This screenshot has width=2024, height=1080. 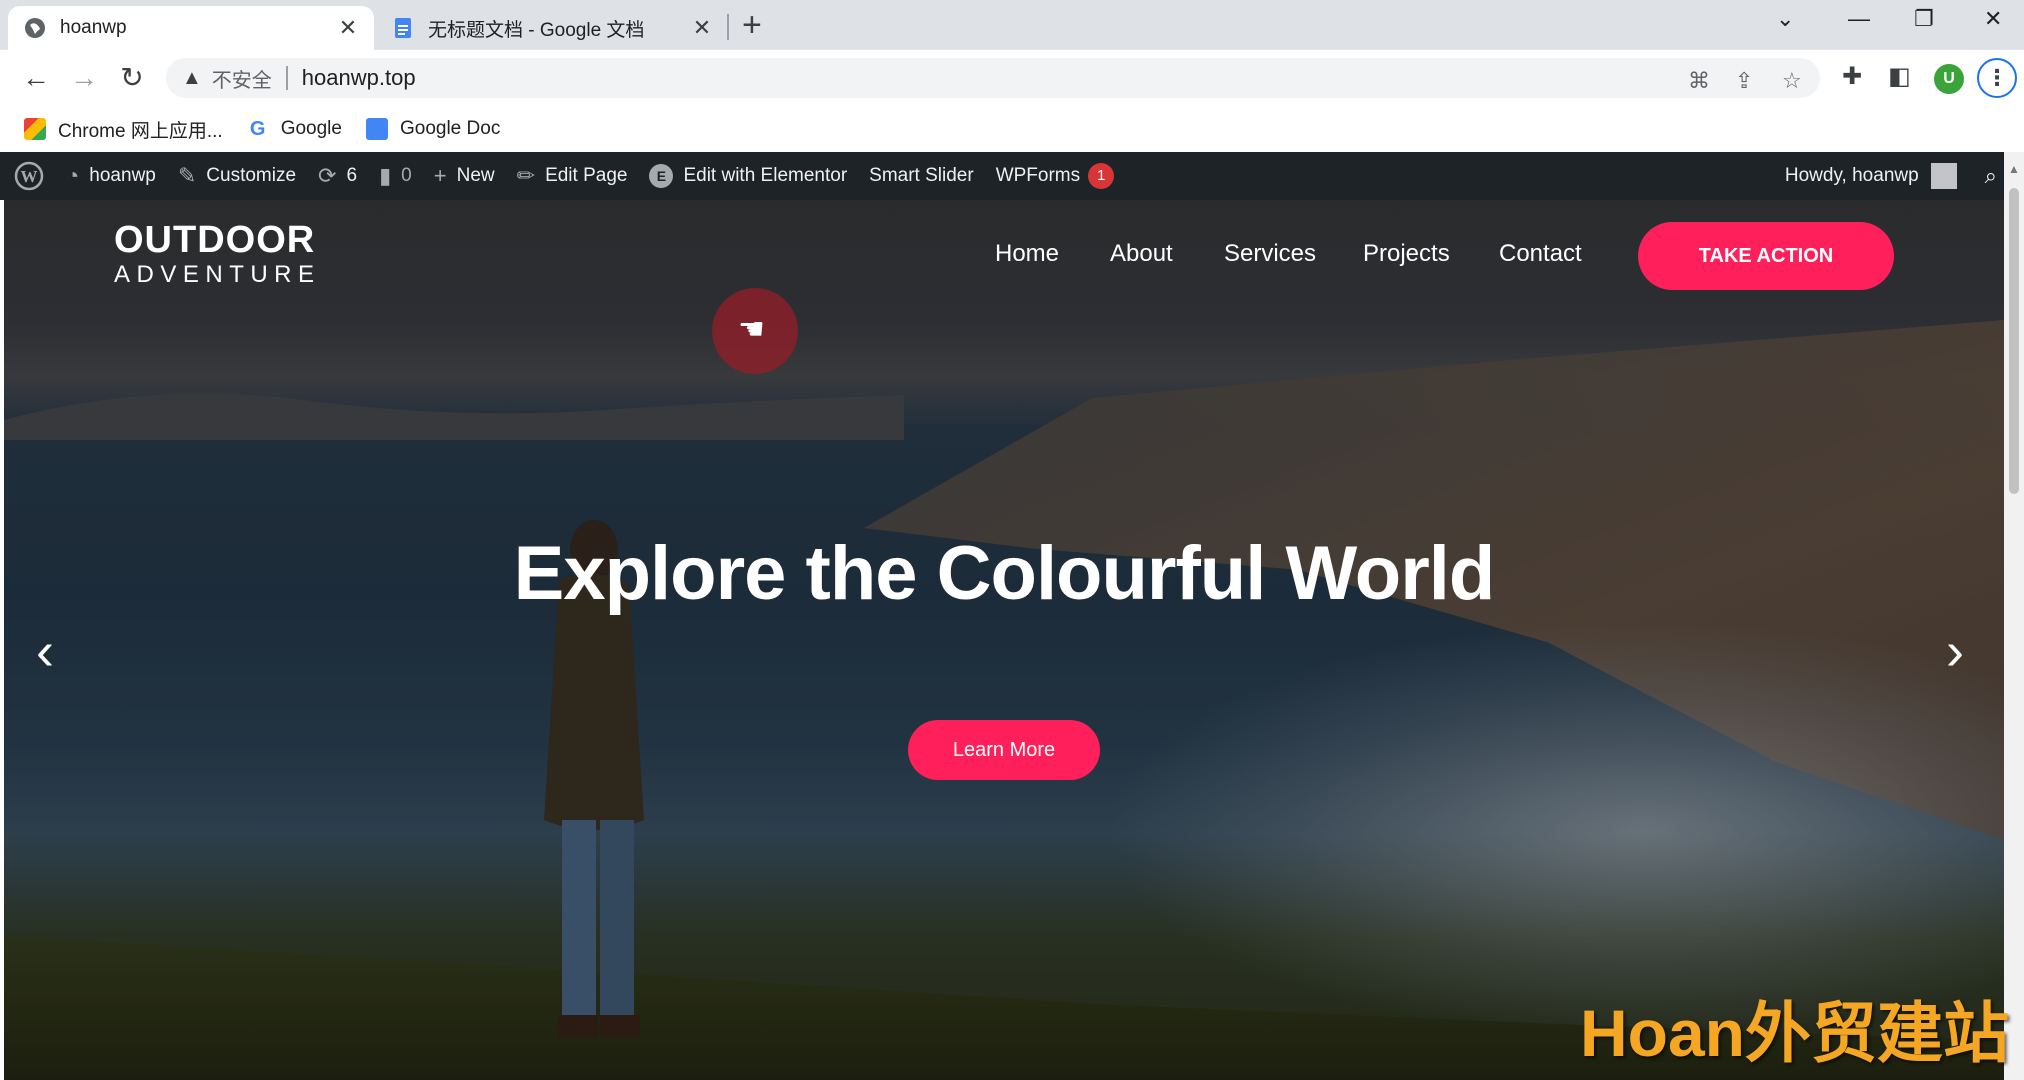 I want to click on wpforms-label: WPForms, so click(x=1038, y=175).